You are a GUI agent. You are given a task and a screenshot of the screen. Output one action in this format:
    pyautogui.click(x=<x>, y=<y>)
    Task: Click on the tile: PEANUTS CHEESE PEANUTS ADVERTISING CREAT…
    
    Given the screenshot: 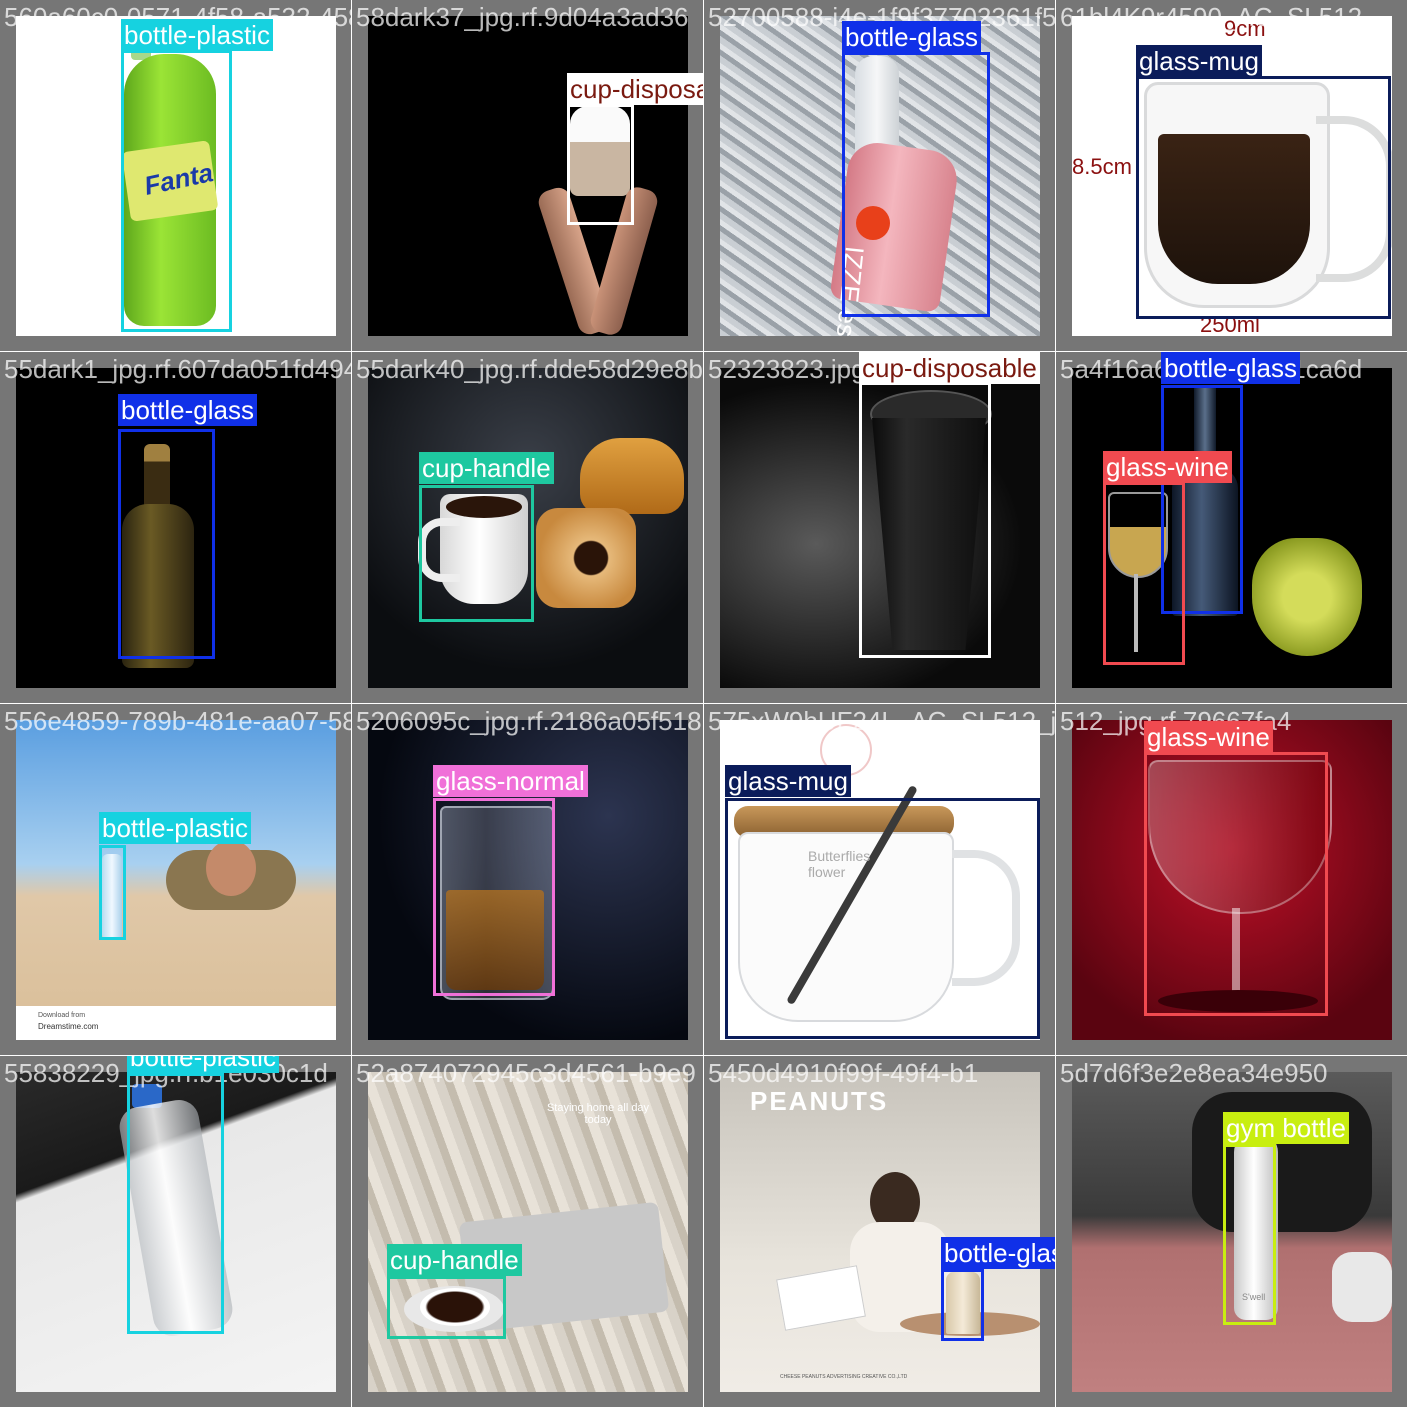 What is the action you would take?
    pyautogui.click(x=880, y=1232)
    